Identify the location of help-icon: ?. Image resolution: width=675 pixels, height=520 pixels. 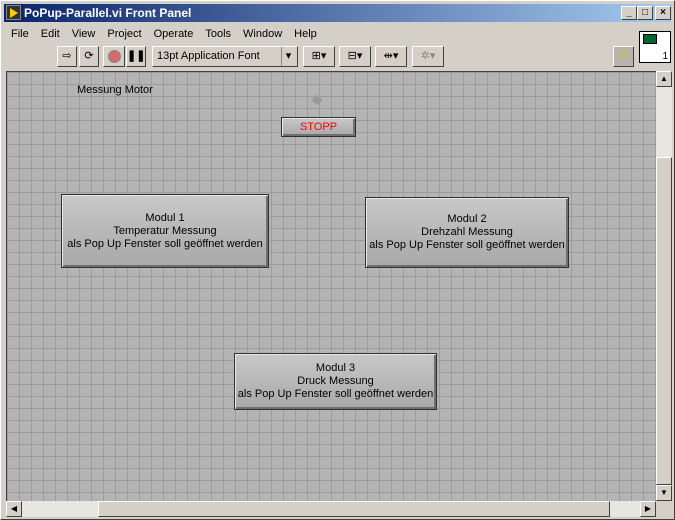
(623, 56).